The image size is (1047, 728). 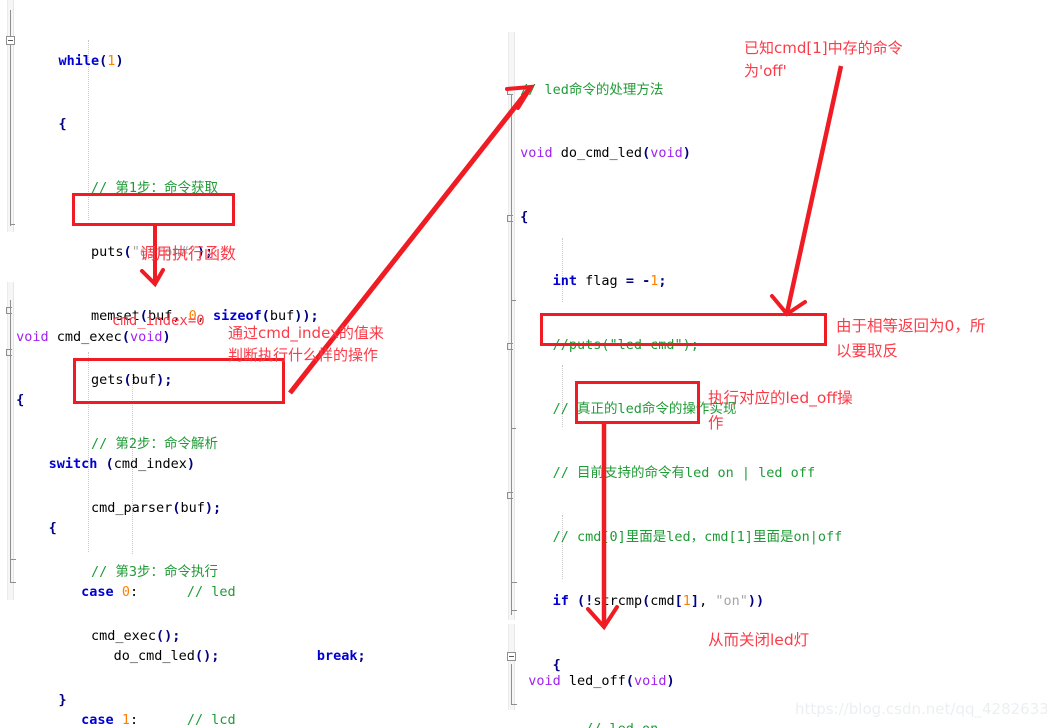 I want to click on code-line: case 1: // lcd, so click(x=158, y=719).